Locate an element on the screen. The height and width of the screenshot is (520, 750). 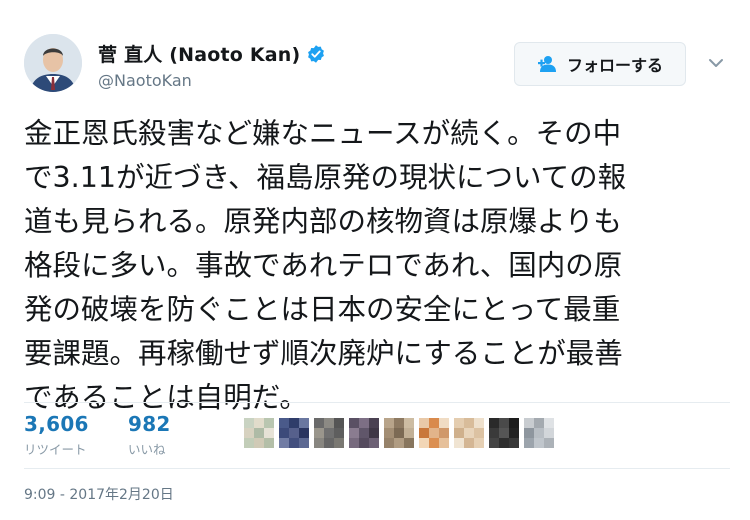
user-name-row: 菅 直人 (Naoto Kan) is located at coordinates (212, 53).